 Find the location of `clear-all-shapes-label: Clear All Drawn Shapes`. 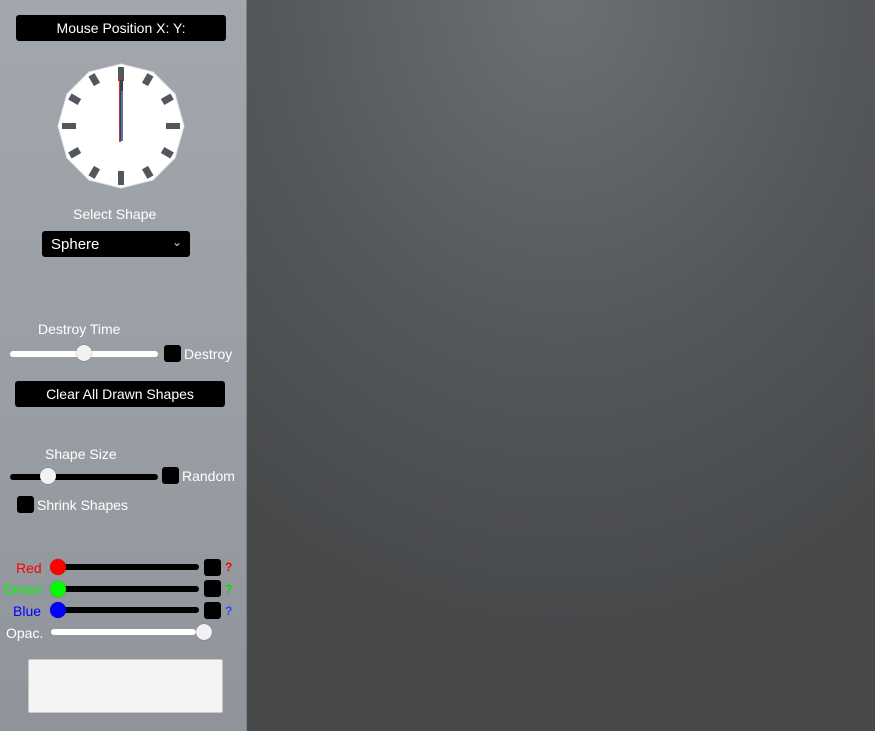

clear-all-shapes-label: Clear All Drawn Shapes is located at coordinates (120, 394).